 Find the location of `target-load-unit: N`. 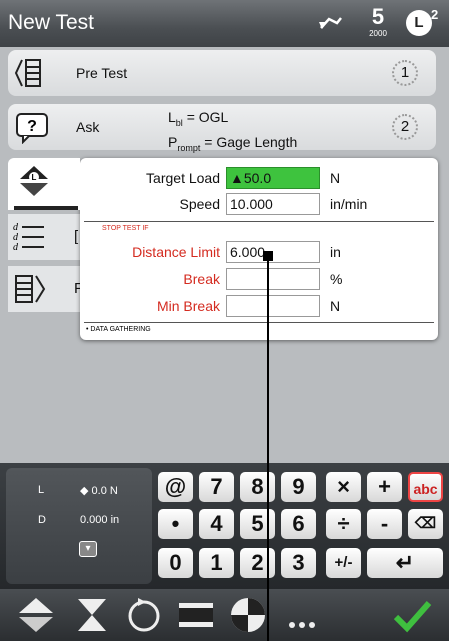

target-load-unit: N is located at coordinates (335, 178).